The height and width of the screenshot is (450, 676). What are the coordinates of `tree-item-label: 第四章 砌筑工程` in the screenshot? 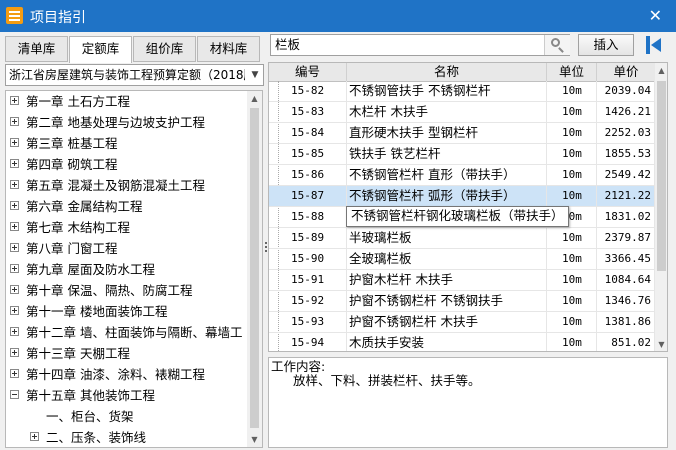 It's located at (72, 164).